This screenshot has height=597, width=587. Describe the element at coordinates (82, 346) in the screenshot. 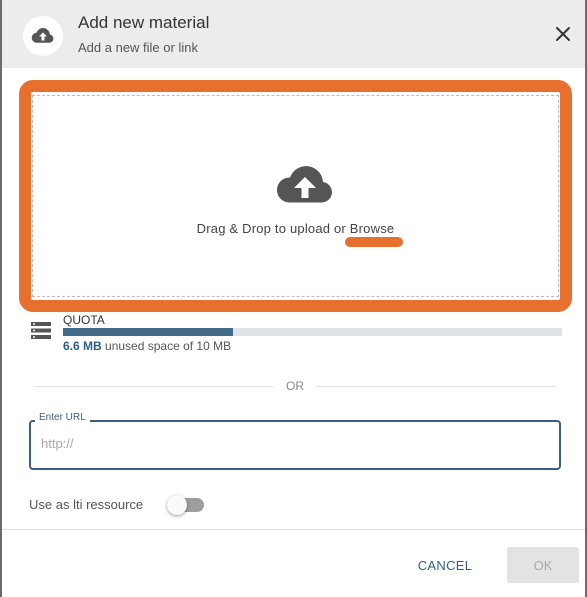

I see `quota-used: 6.6 MB` at that location.